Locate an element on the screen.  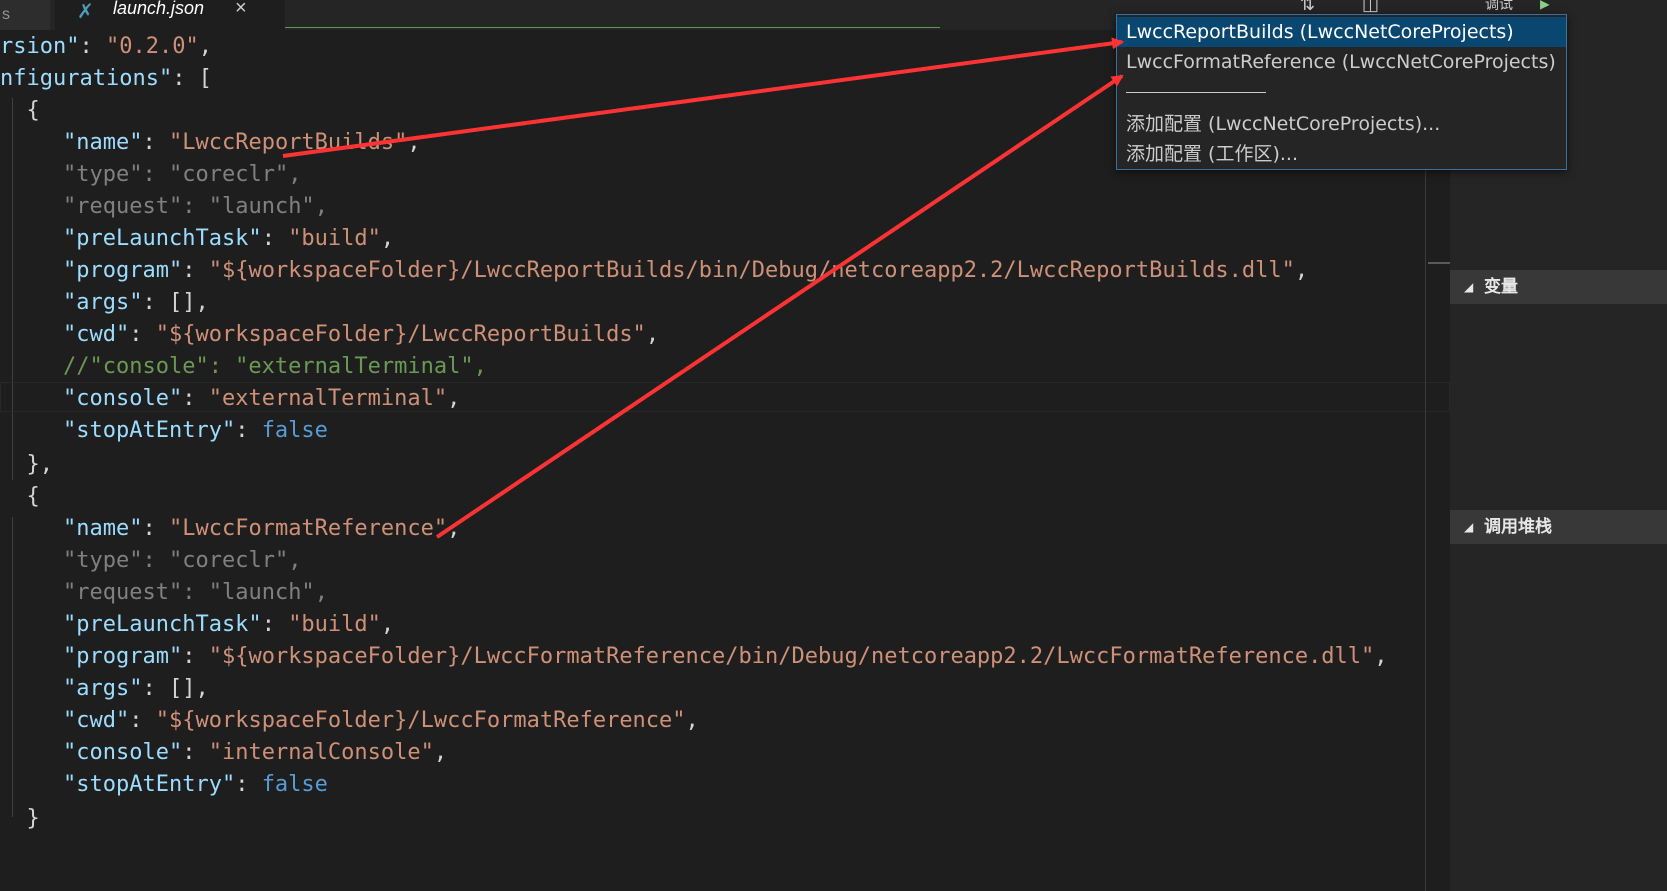
dropdown-item-report-builds: LwccReportBuilds (LwccNetCoreProjects) is located at coordinates (1341, 32).